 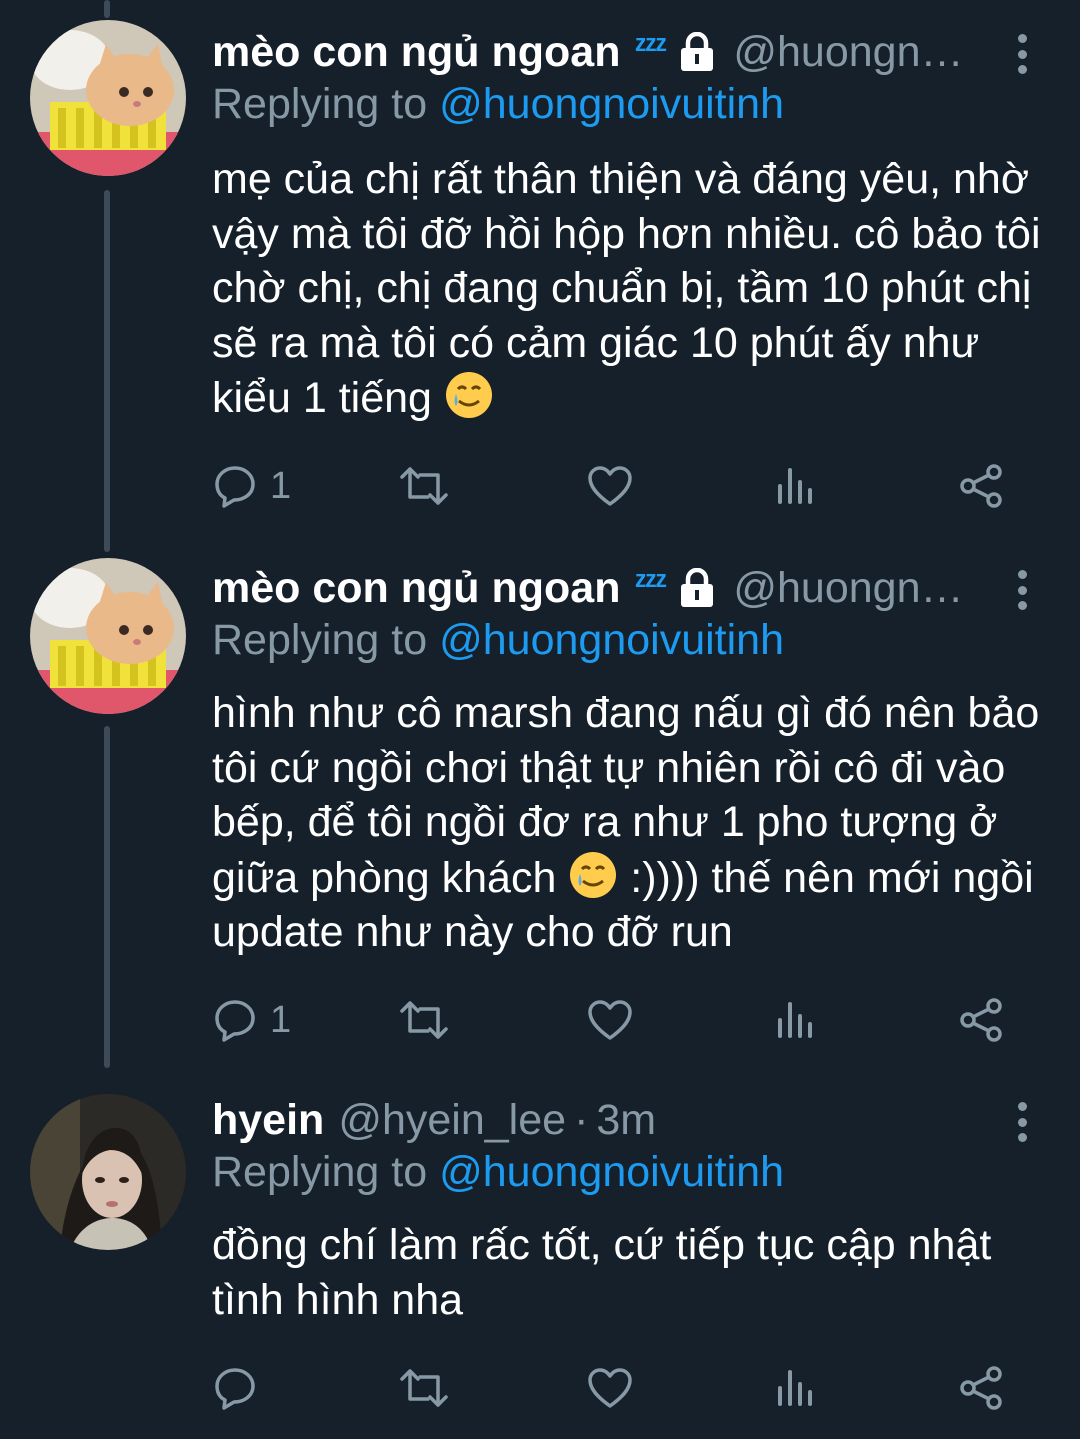 I want to click on tweet-actions, so click(x=622, y=1388).